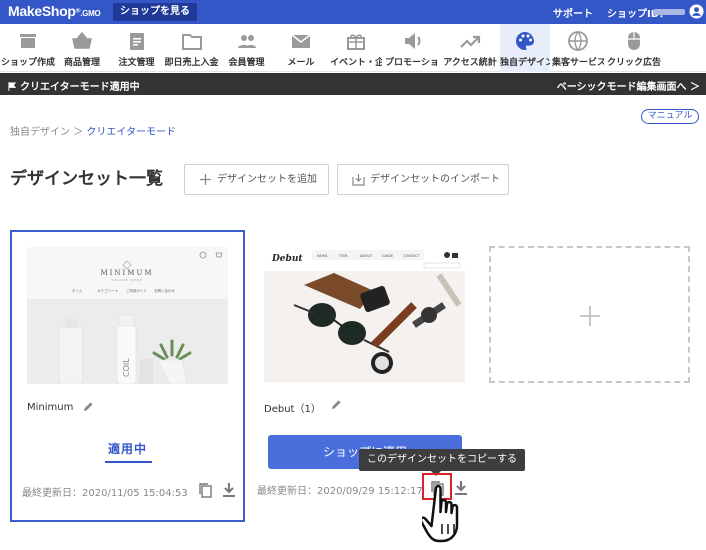 The height and width of the screenshot is (550, 706). I want to click on support-link: サポート, so click(573, 12).